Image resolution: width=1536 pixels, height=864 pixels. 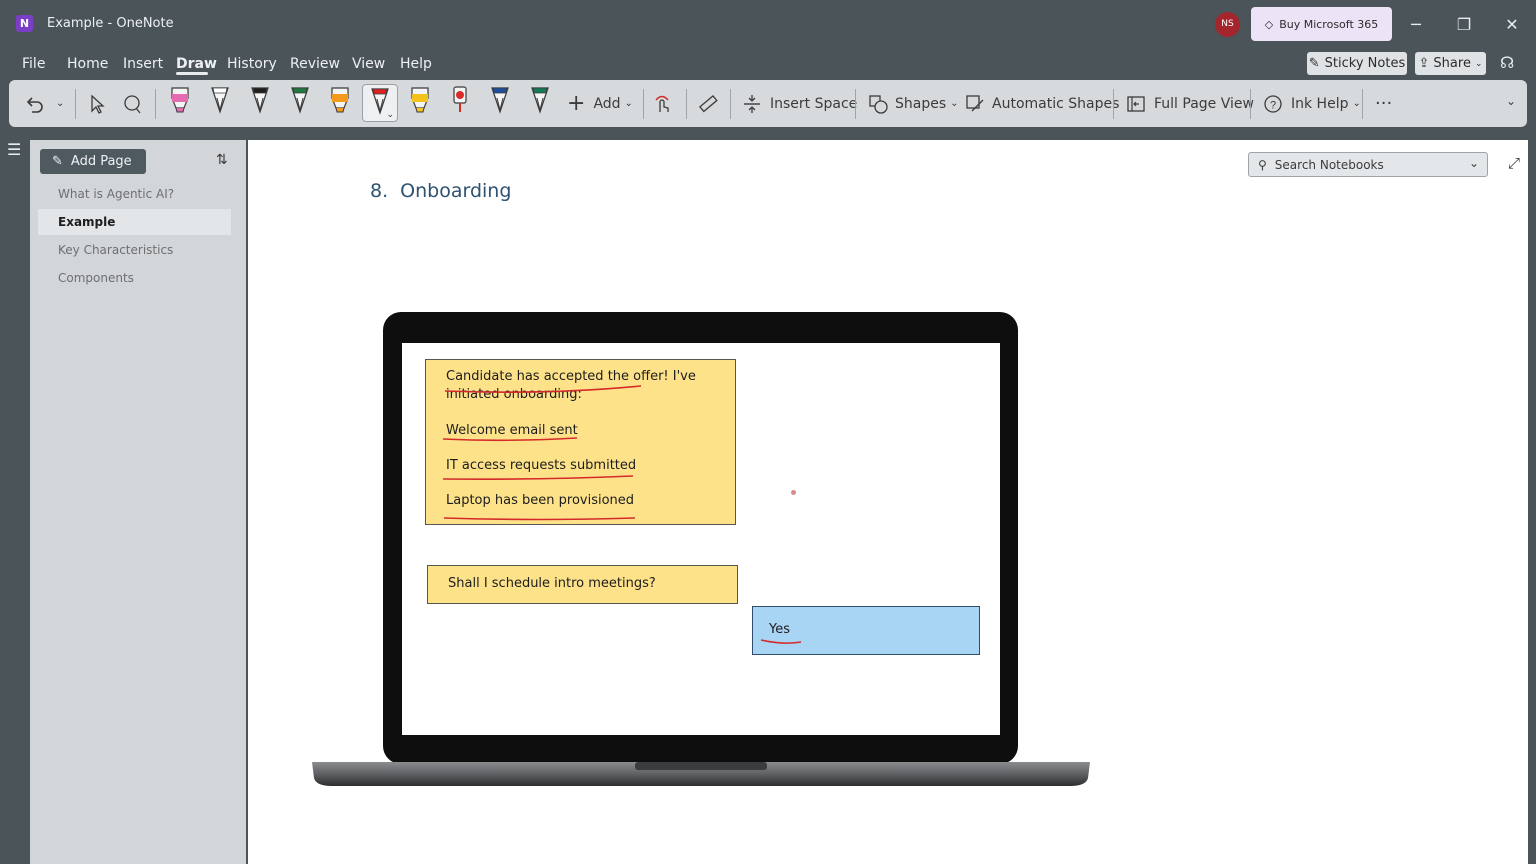 What do you see at coordinates (143, 64) in the screenshot?
I see `menu-insert: Insert` at bounding box center [143, 64].